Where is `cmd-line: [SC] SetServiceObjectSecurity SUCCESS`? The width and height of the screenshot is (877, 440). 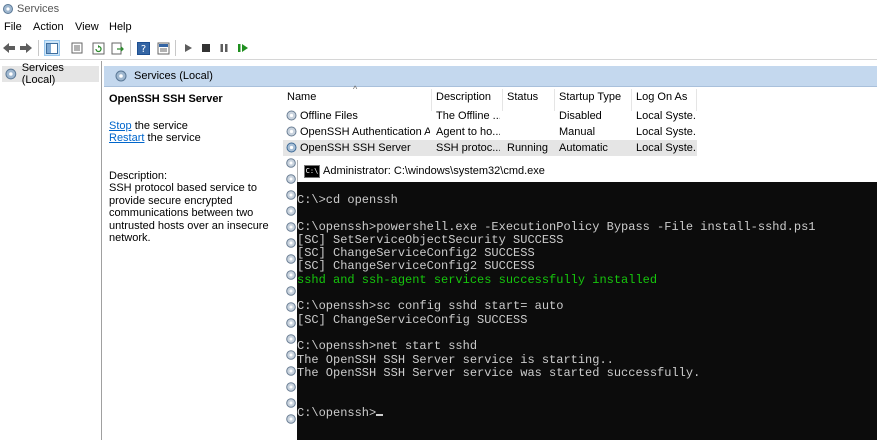 cmd-line: [SC] SetServiceObjectSecurity SUCCESS is located at coordinates (430, 239).